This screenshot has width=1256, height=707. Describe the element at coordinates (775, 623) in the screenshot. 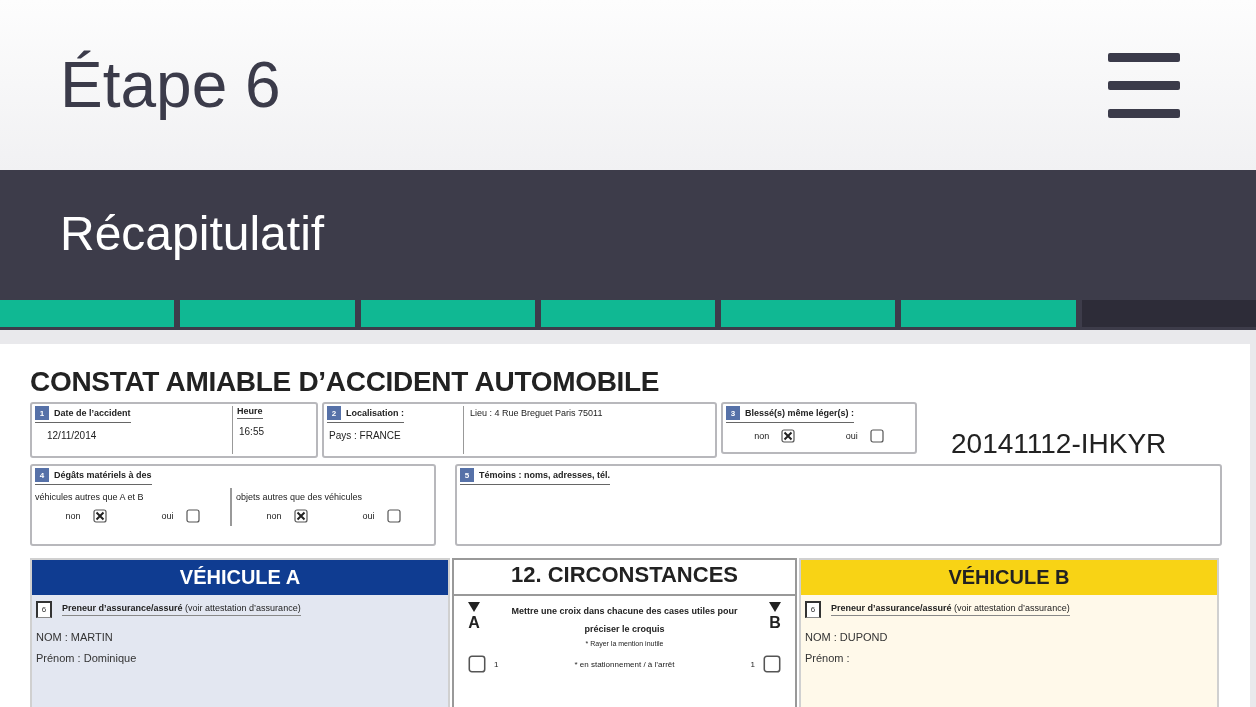

I see `vehicle-marker: B` at that location.